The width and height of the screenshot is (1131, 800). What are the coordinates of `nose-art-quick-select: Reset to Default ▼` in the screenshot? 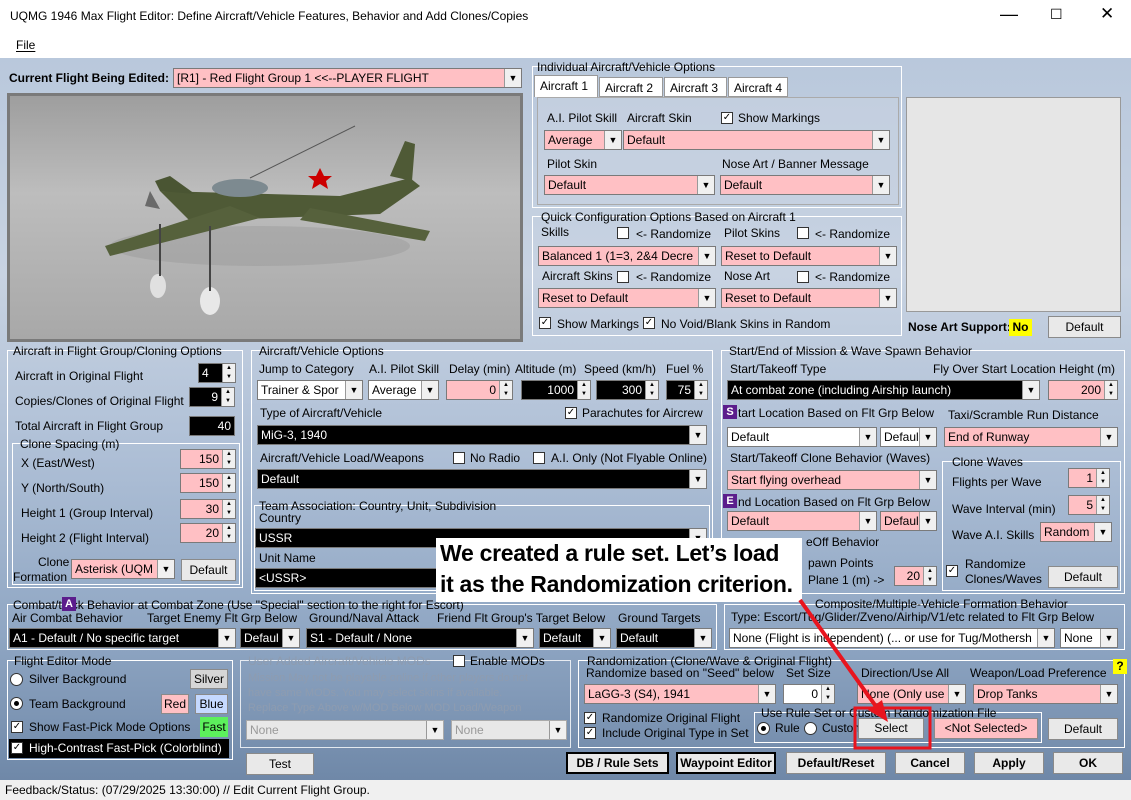 It's located at (809, 298).